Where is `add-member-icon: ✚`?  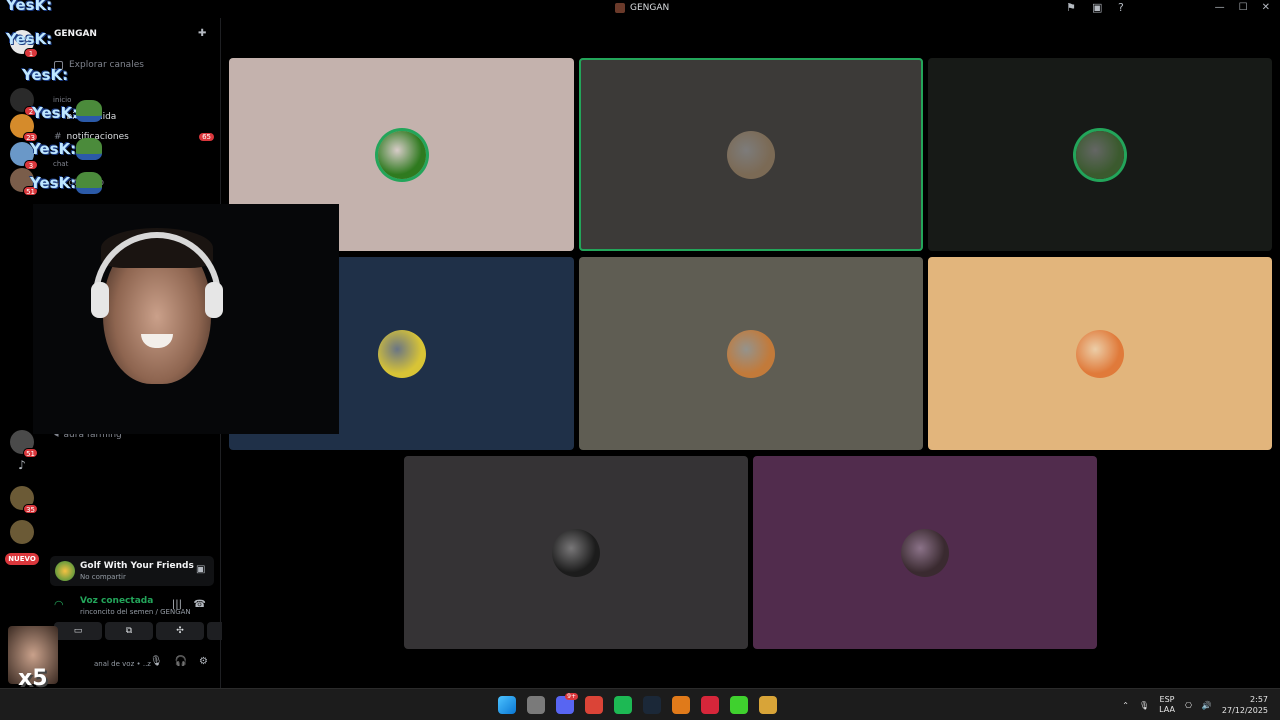 add-member-icon: ✚ is located at coordinates (204, 34).